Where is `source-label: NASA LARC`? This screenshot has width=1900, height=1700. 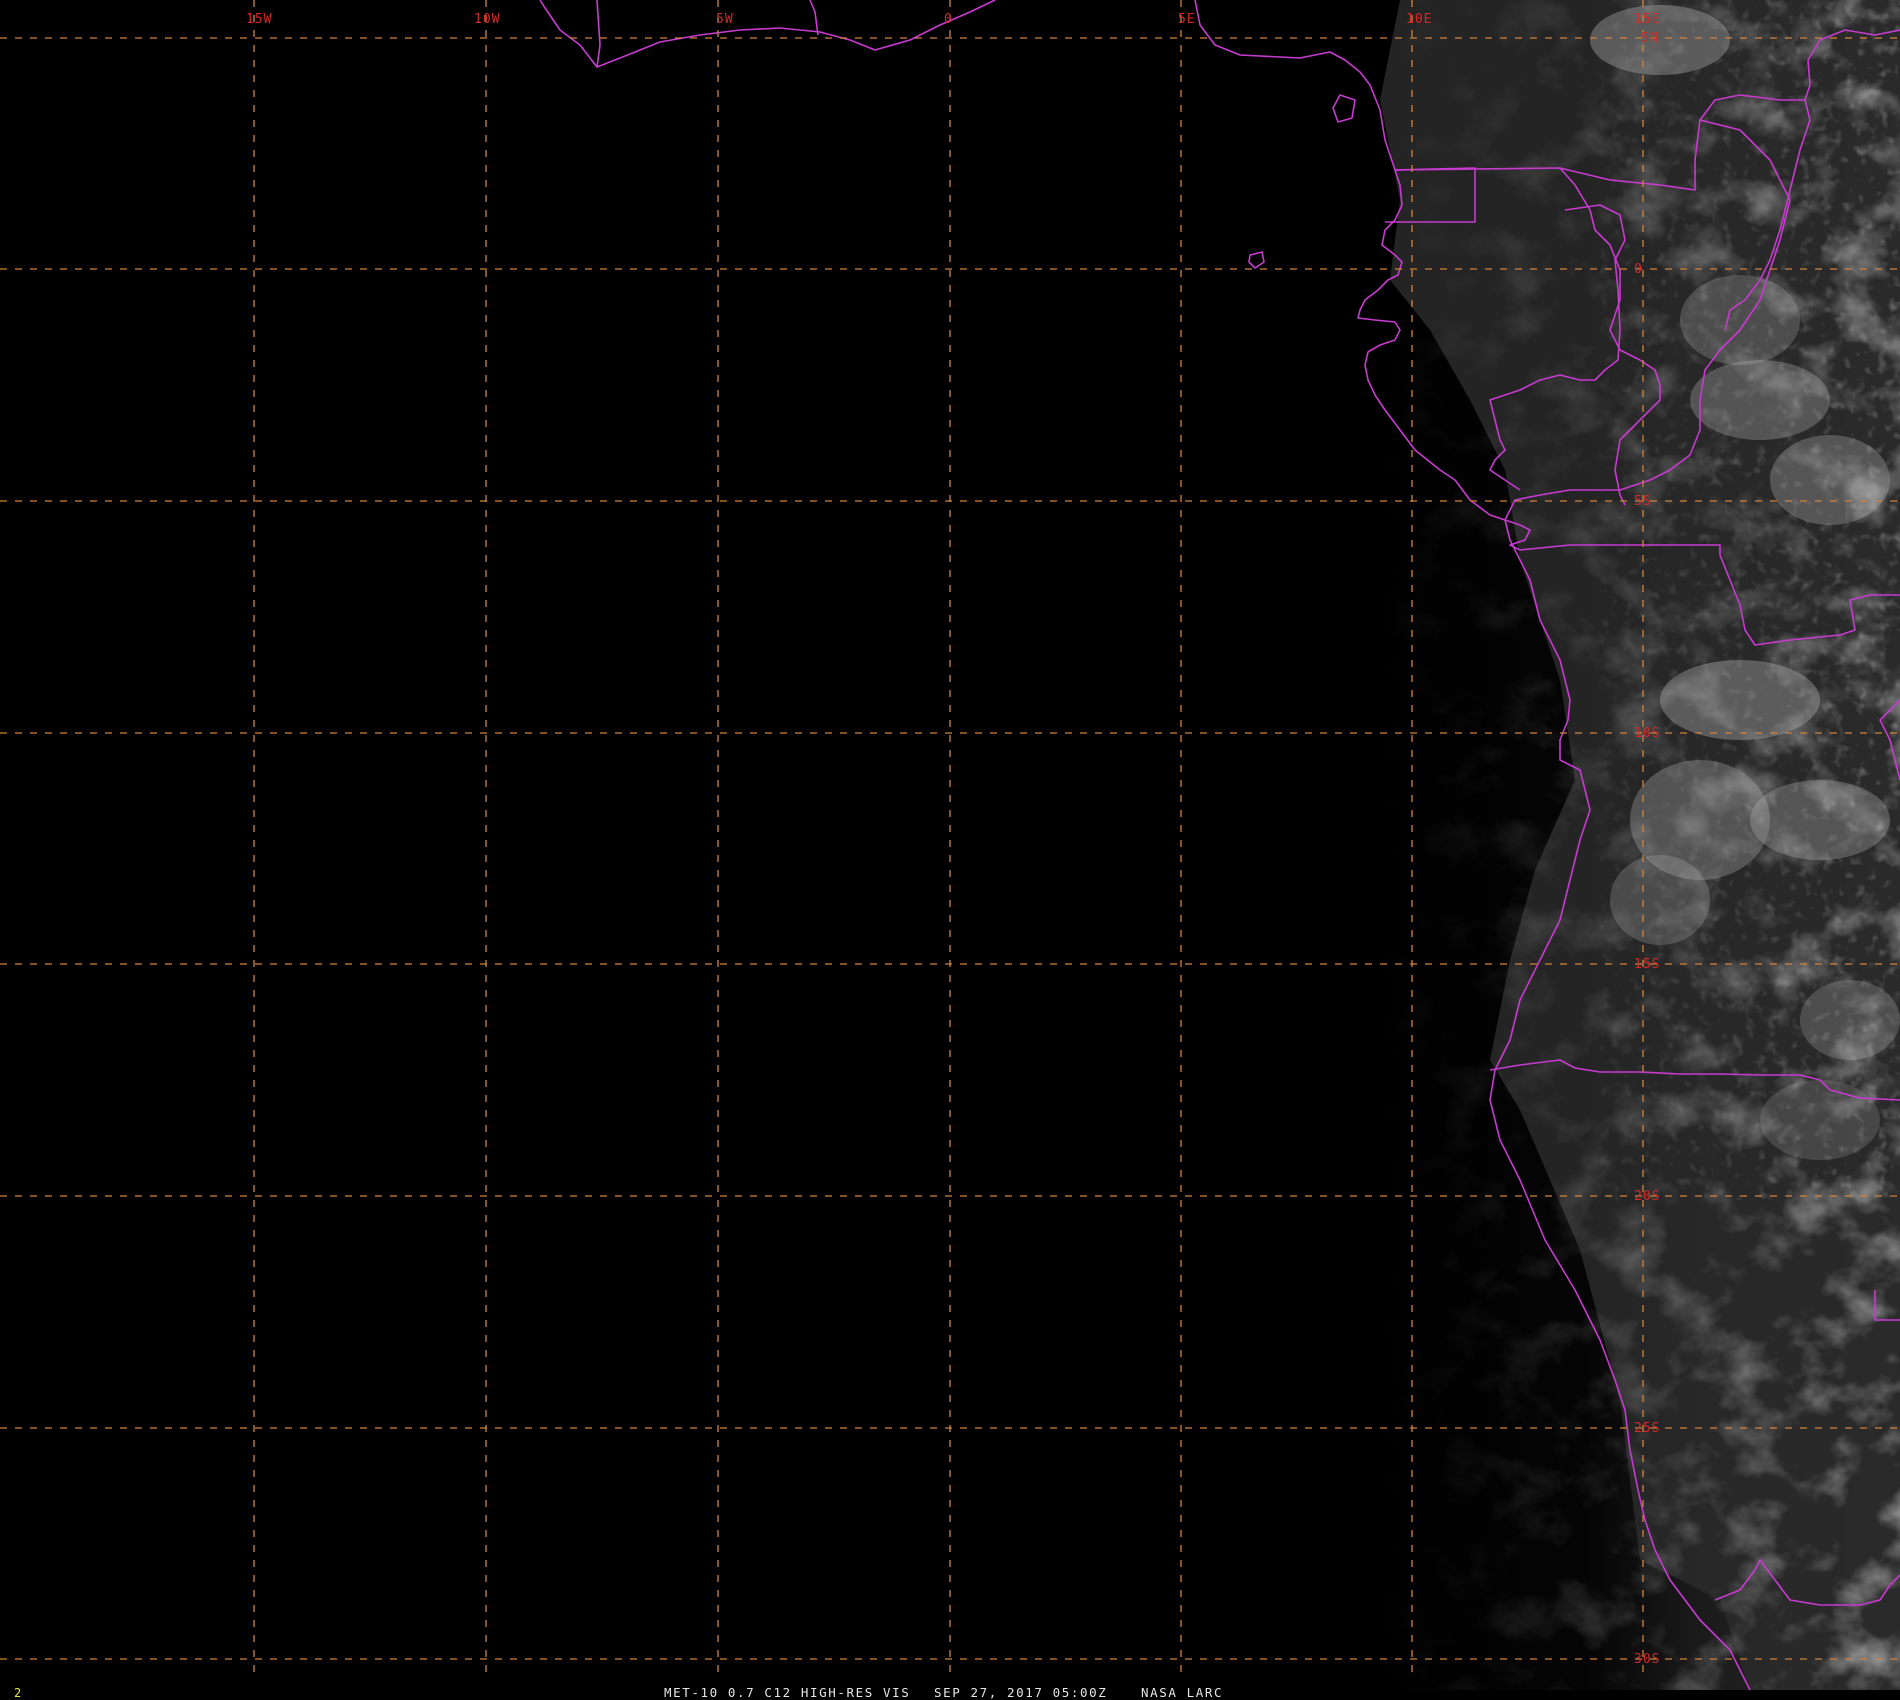
source-label: NASA LARC is located at coordinates (1182, 1692).